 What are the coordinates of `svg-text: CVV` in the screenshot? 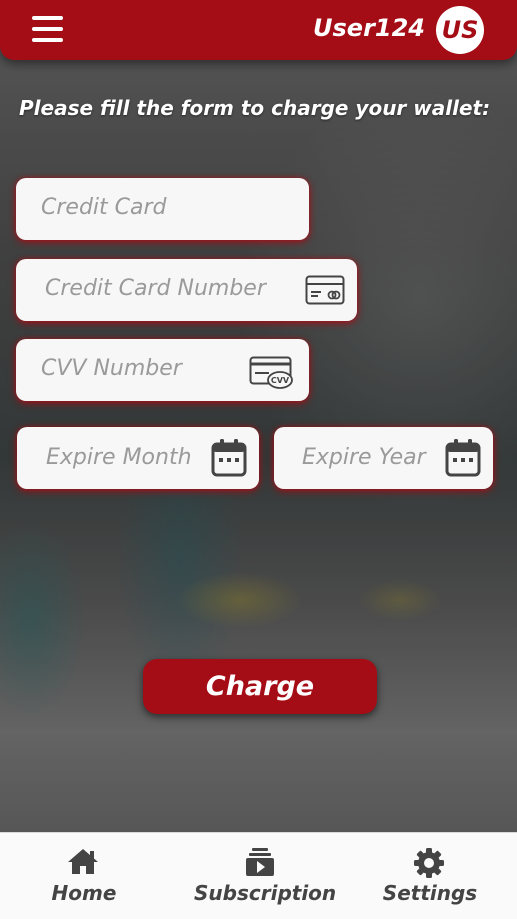 It's located at (280, 380).